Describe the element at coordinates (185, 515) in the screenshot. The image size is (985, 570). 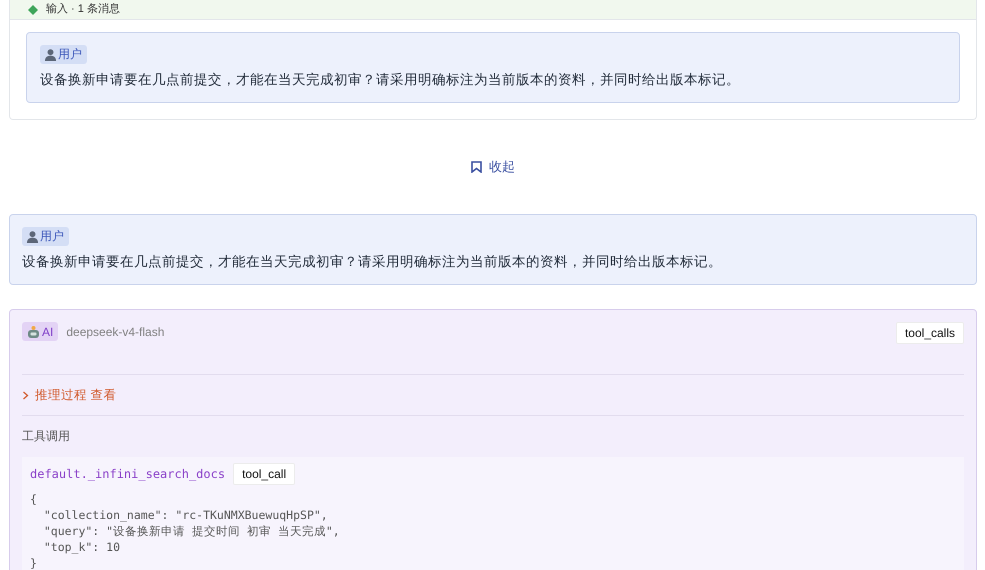
I see `code-line: "collection_name": "rc-TKuNMXBuewuqHpSP",` at that location.